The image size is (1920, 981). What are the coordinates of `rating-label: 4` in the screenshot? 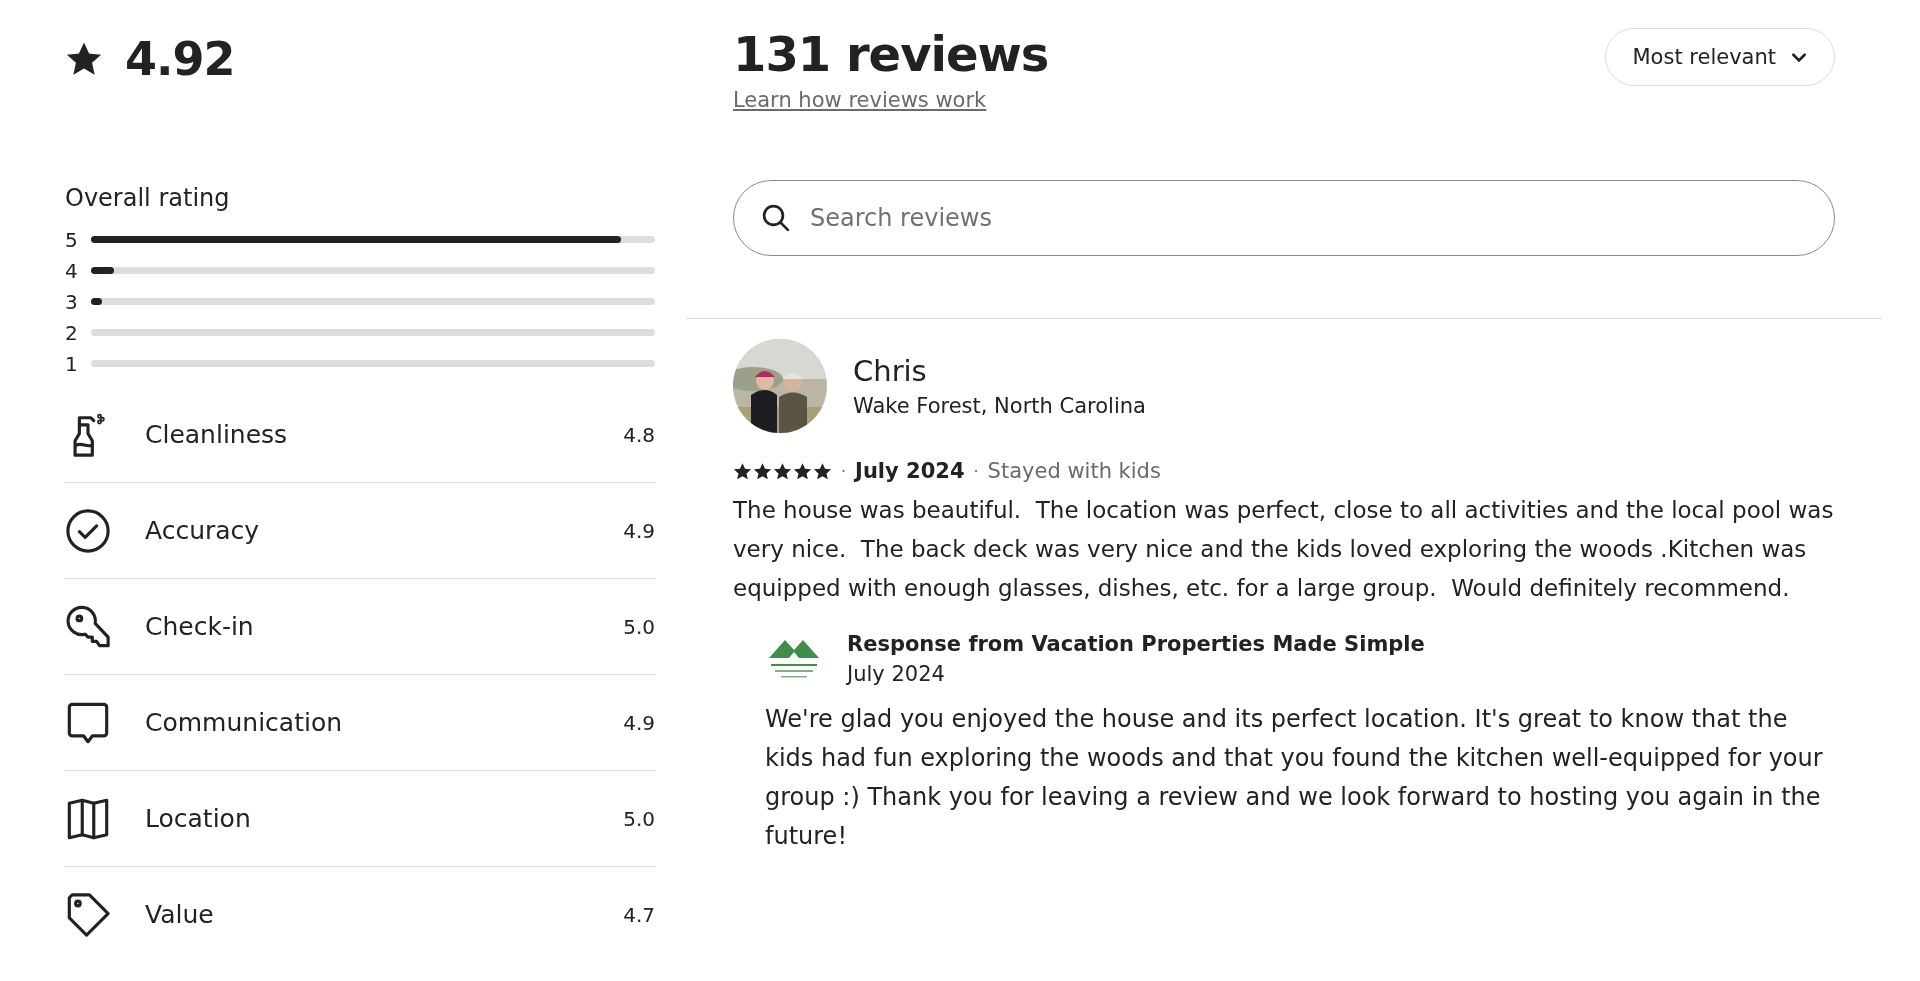 It's located at (72, 270).